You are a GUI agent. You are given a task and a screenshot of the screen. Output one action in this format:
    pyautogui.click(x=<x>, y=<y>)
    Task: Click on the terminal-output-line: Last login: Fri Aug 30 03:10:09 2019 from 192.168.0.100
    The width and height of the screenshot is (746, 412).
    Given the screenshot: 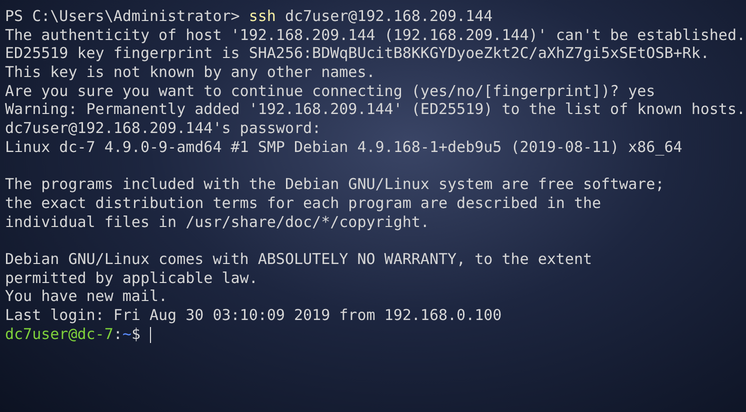 What is the action you would take?
    pyautogui.click(x=253, y=315)
    